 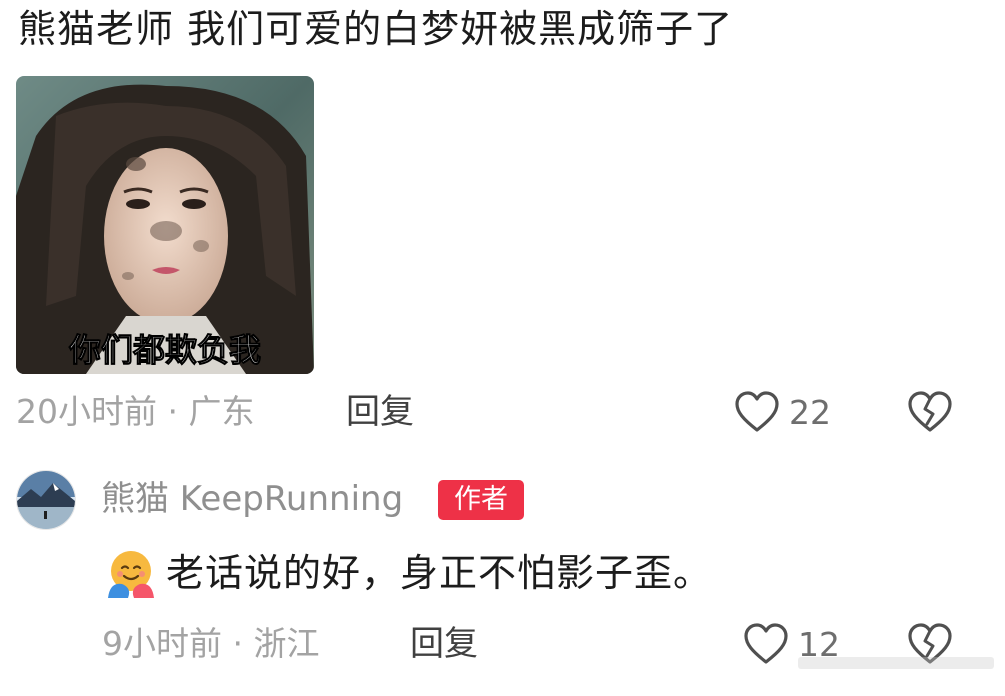 I want to click on reply-button: 回复, so click(x=380, y=412).